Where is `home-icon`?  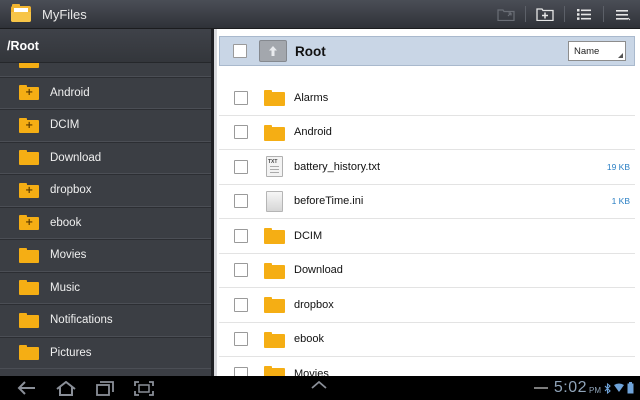
home-icon is located at coordinates (65, 388).